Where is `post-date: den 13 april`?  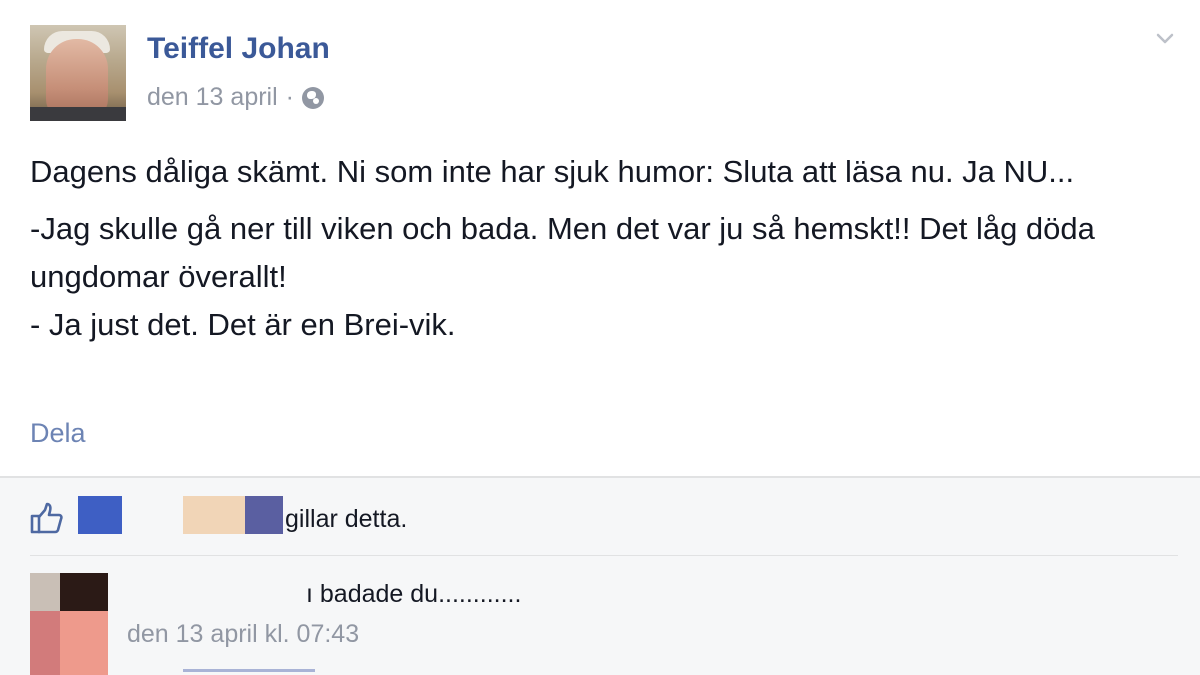
post-date: den 13 april is located at coordinates (212, 97).